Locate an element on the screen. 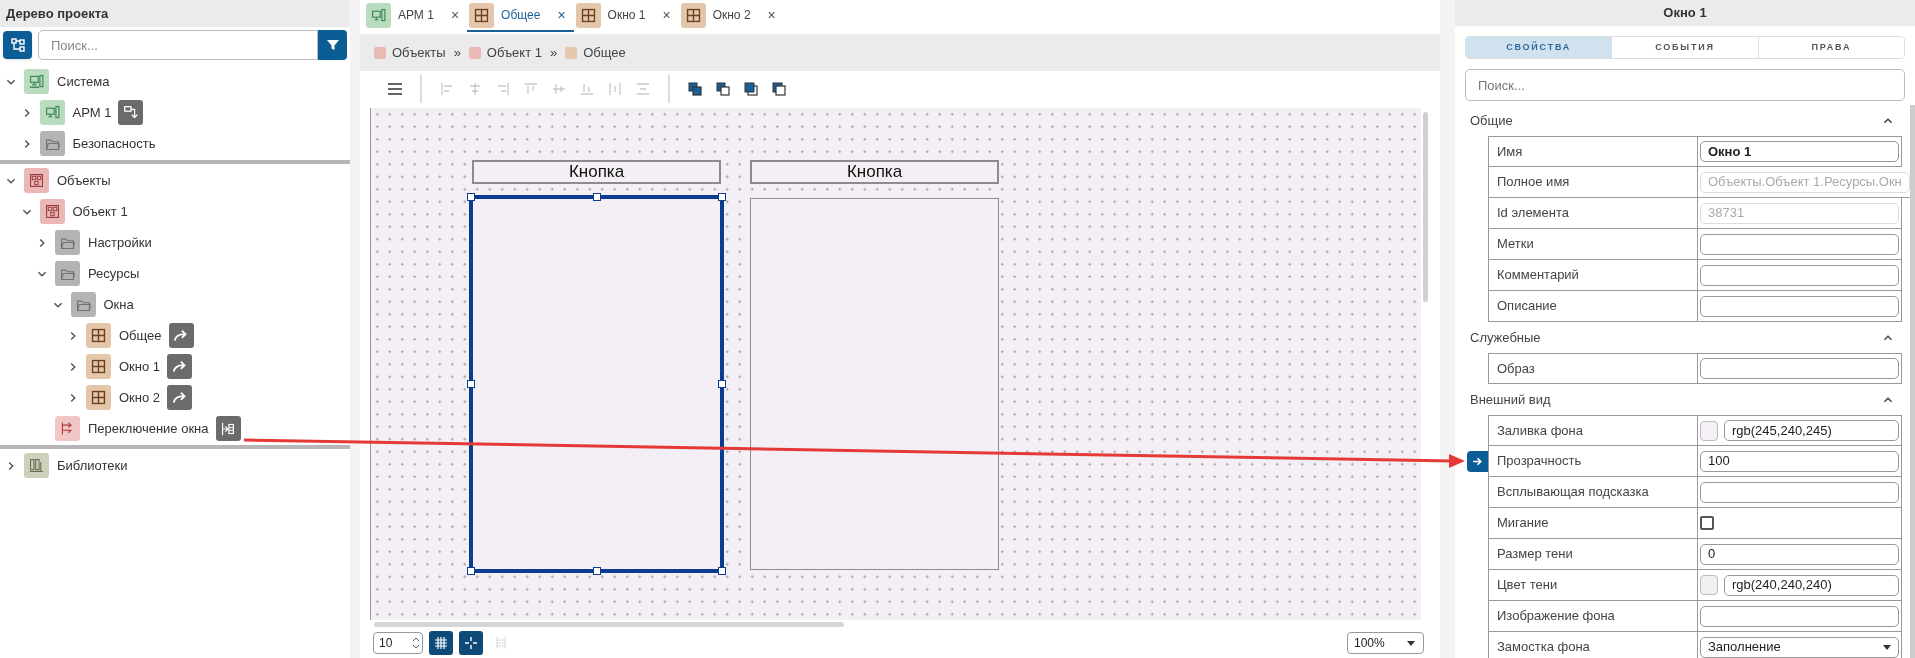  property-label: Заливка фона is located at coordinates (1593, 430).